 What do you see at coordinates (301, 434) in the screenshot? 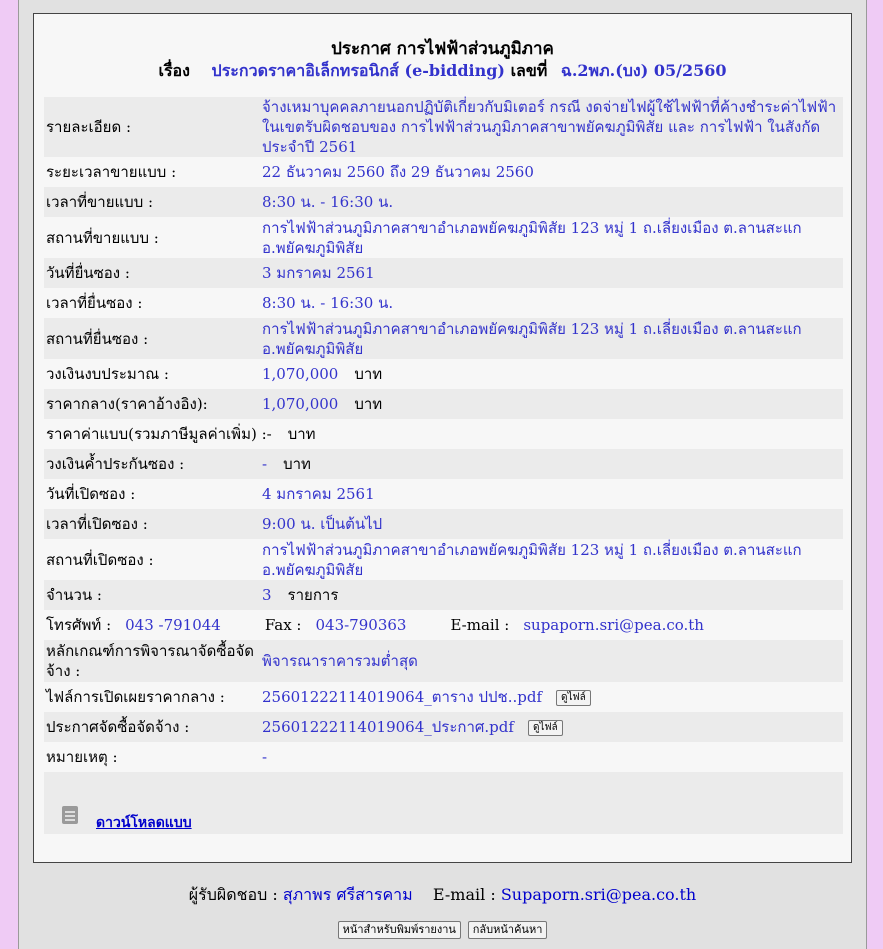
I see `doc-price-unit: บาท` at bounding box center [301, 434].